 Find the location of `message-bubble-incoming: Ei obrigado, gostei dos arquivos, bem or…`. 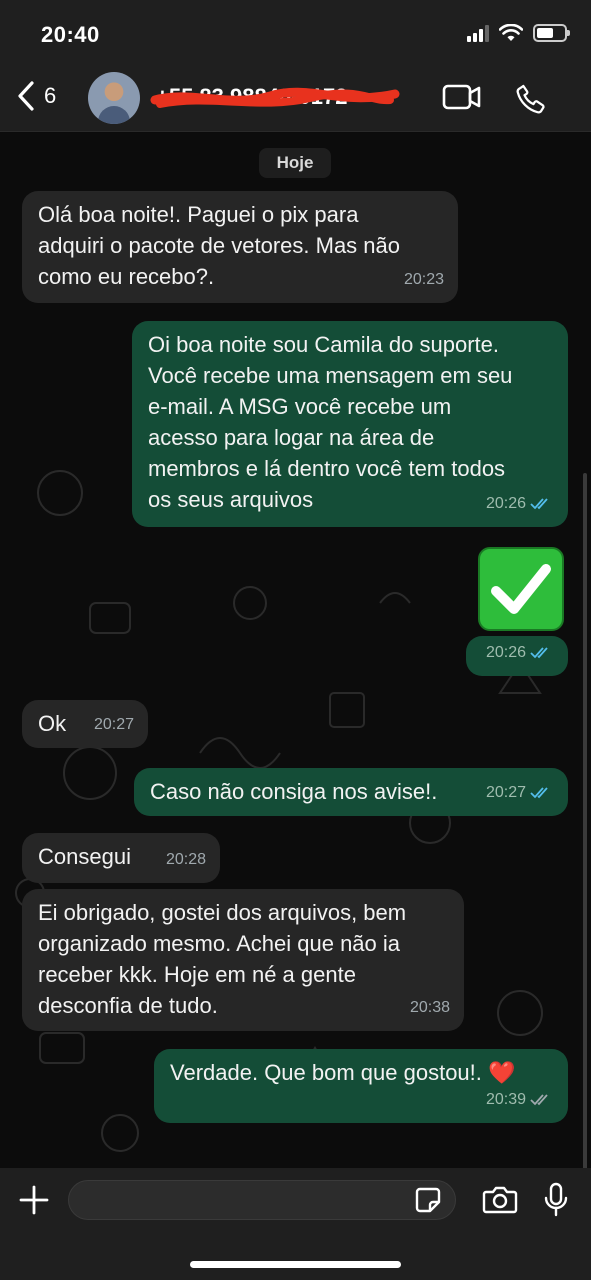

message-bubble-incoming: Ei obrigado, gostei dos arquivos, bem or… is located at coordinates (243, 960).